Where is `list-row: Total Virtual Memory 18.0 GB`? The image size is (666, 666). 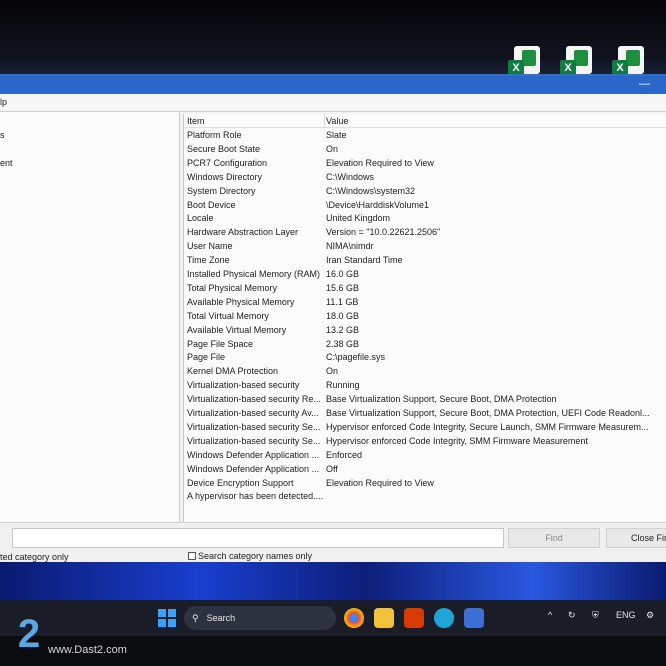 list-row: Total Virtual Memory 18.0 GB is located at coordinates (425, 316).